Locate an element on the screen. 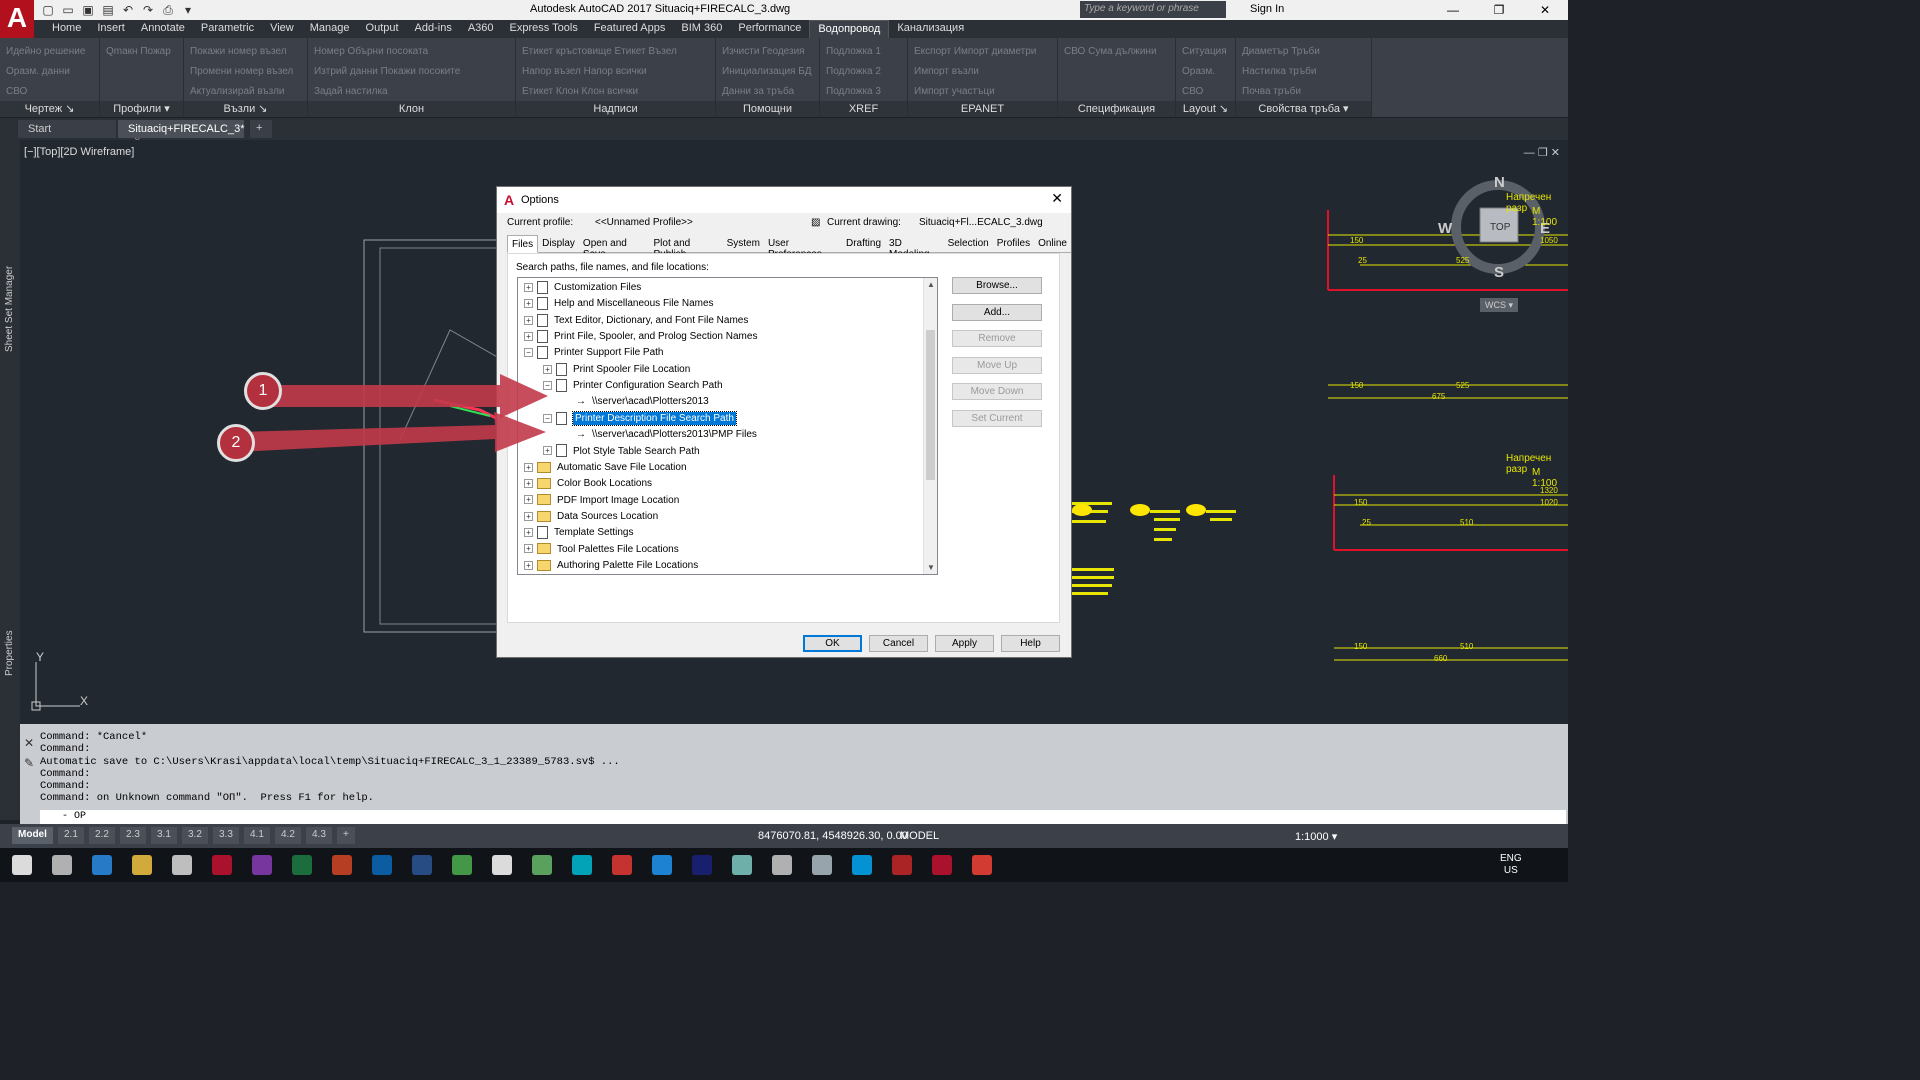  windows-start-icon is located at coordinates (22, 865).